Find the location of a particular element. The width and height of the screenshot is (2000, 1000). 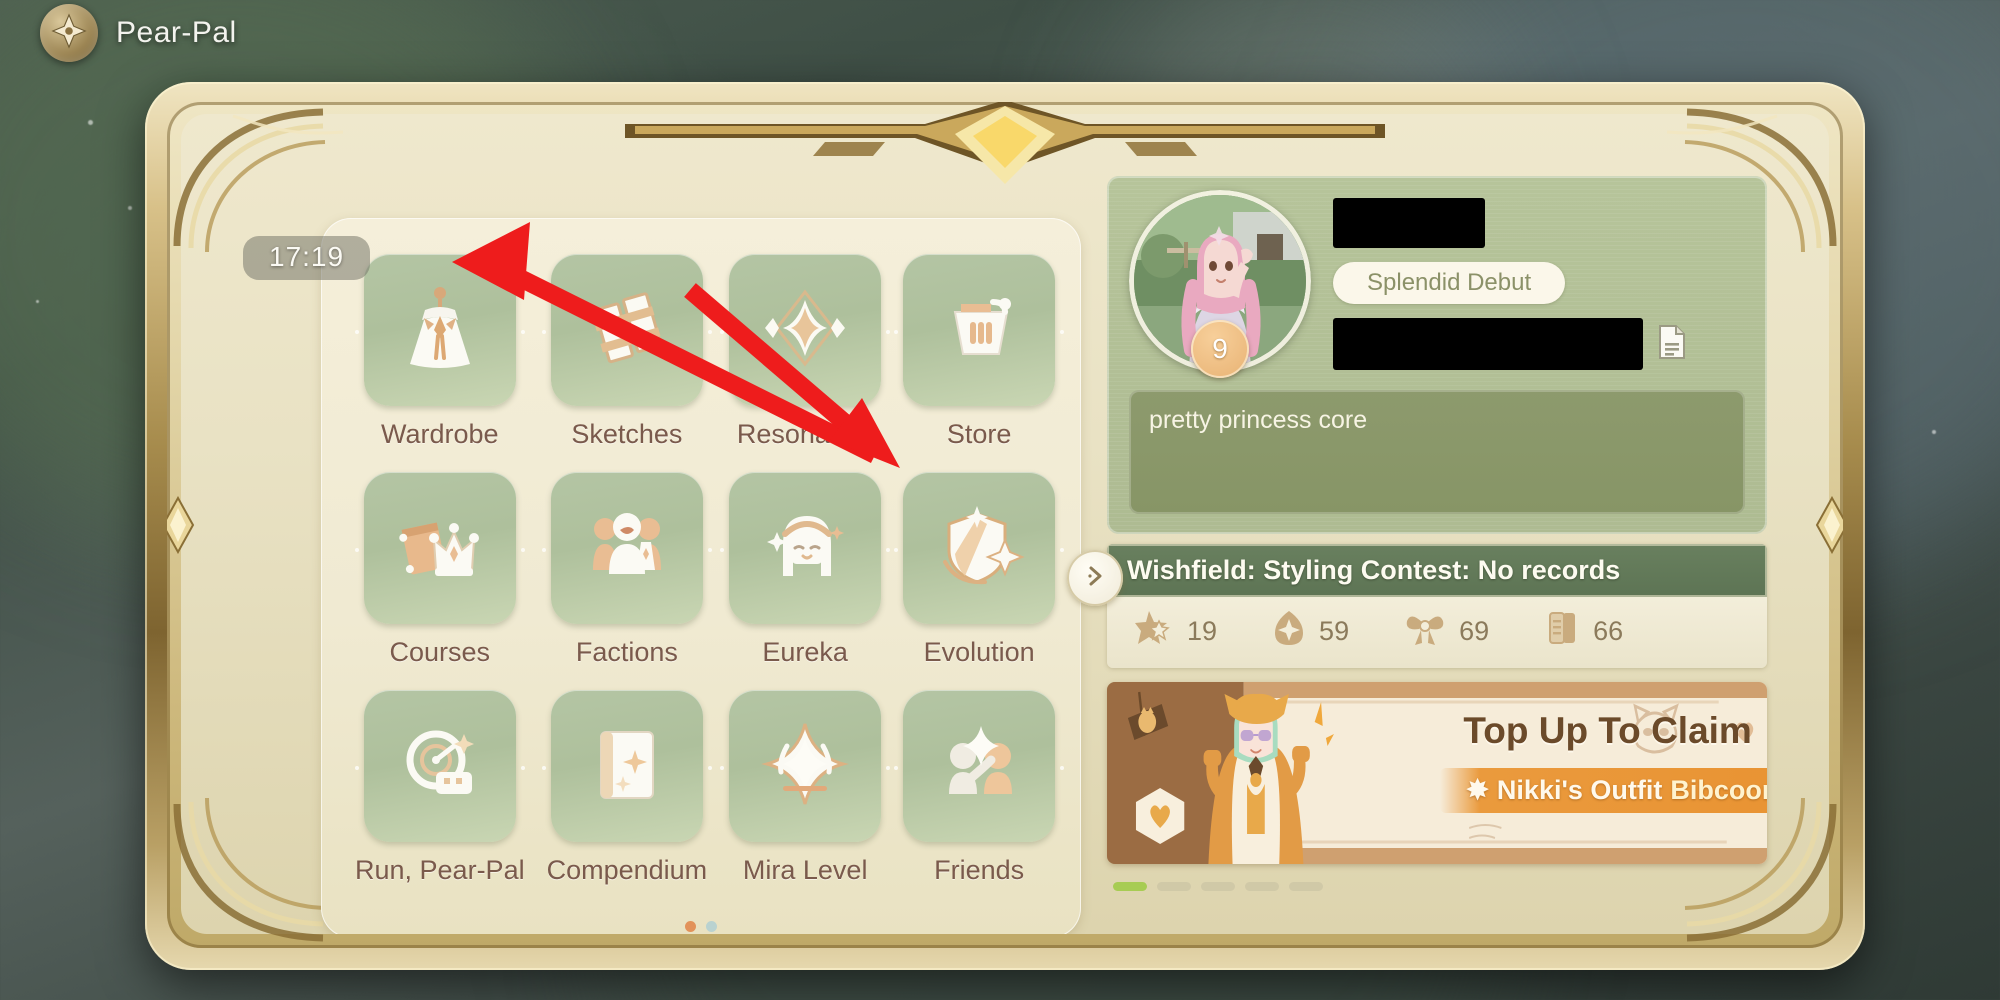

banner-pagination is located at coordinates (1437, 886).